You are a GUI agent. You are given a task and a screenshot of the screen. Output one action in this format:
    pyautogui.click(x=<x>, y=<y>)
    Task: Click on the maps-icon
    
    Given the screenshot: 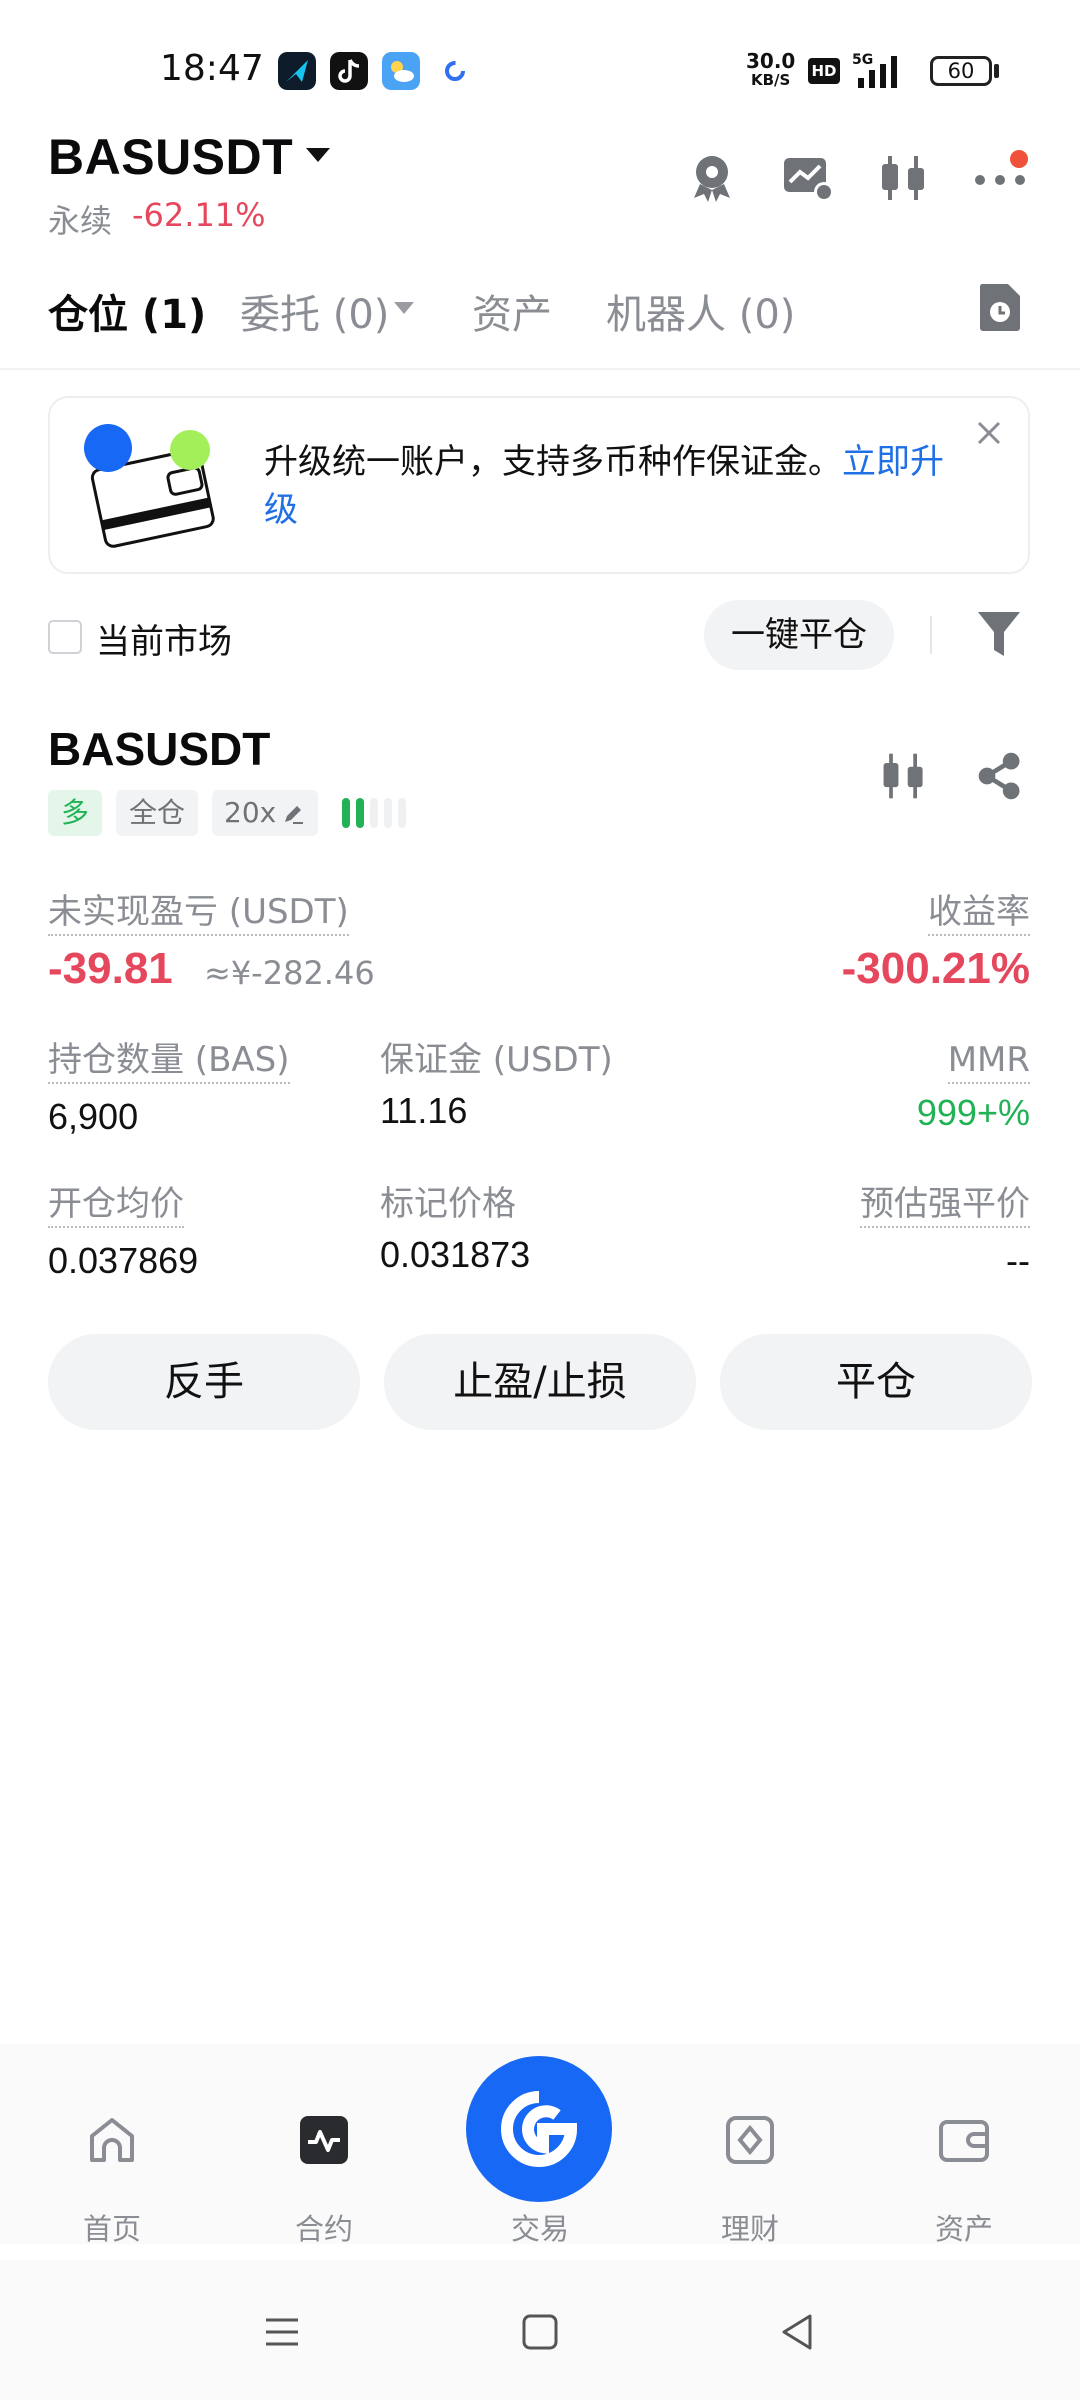 What is the action you would take?
    pyautogui.click(x=297, y=71)
    